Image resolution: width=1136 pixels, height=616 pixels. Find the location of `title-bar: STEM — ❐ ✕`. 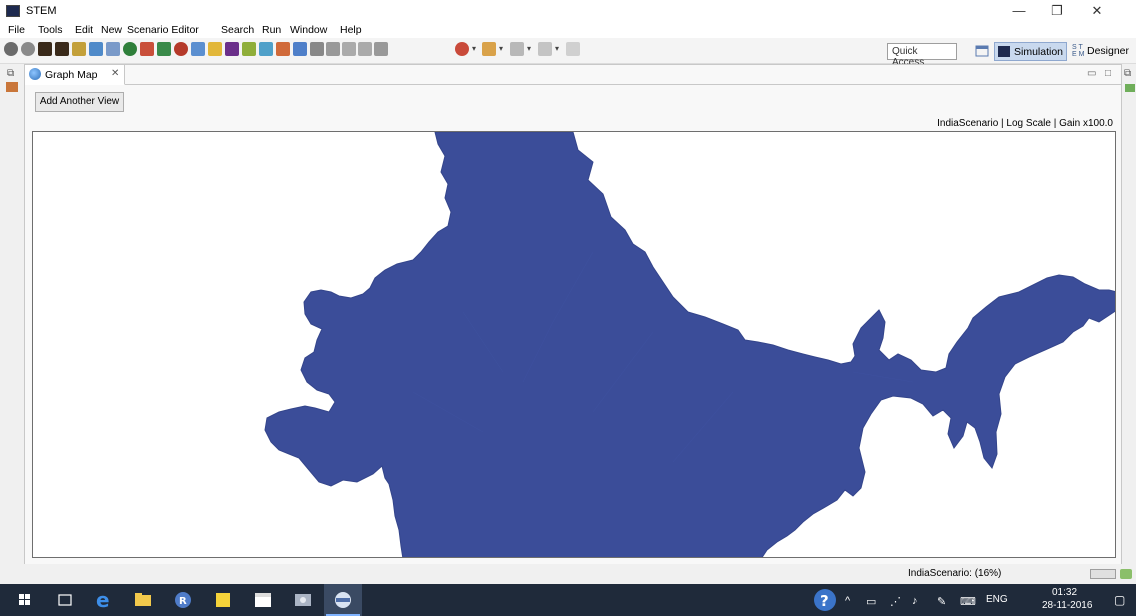

title-bar: STEM — ❐ ✕ is located at coordinates (568, 11).